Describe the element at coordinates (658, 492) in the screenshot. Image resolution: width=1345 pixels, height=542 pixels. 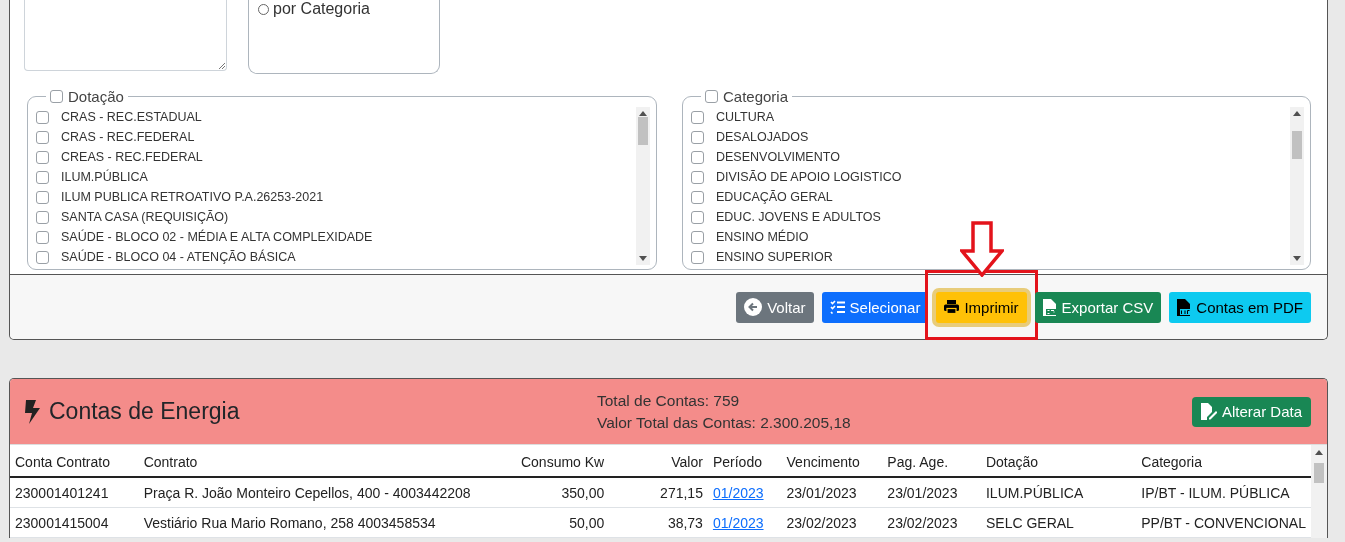
I see `table-cell: 271,15` at that location.